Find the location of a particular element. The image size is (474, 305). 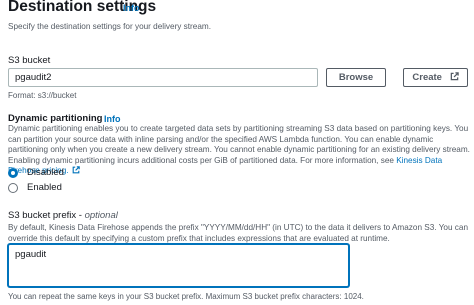

create-button-label: Create is located at coordinates (427, 77).